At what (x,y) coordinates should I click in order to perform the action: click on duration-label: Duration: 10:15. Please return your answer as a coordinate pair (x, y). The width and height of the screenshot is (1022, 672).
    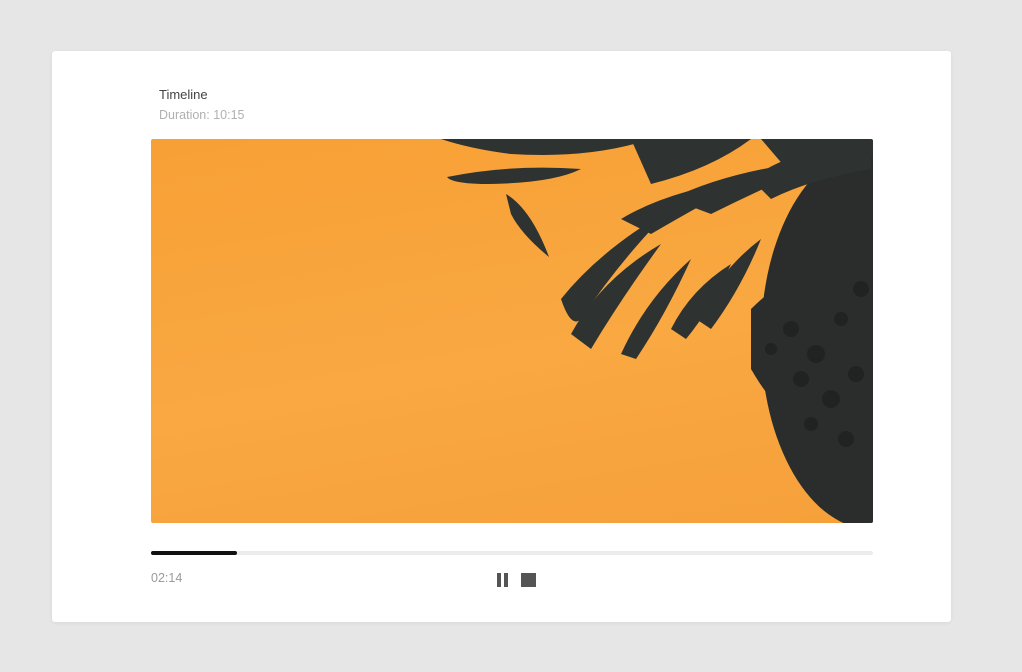
    Looking at the image, I should click on (202, 115).